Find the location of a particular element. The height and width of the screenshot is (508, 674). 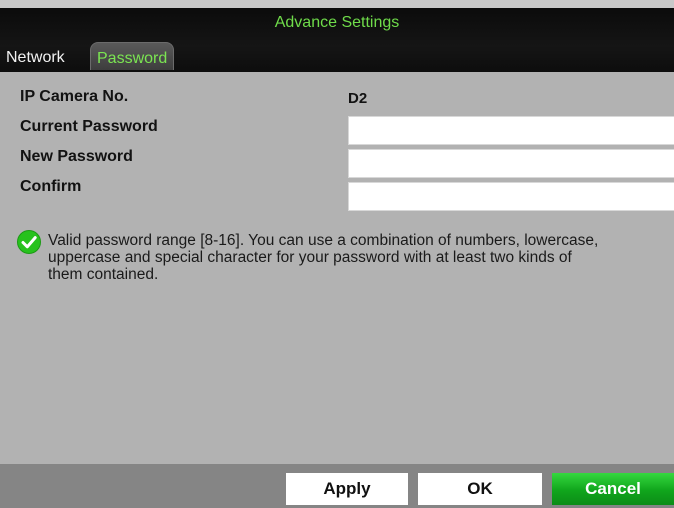

title-bar: Advance Settings Network Password is located at coordinates (337, 40).